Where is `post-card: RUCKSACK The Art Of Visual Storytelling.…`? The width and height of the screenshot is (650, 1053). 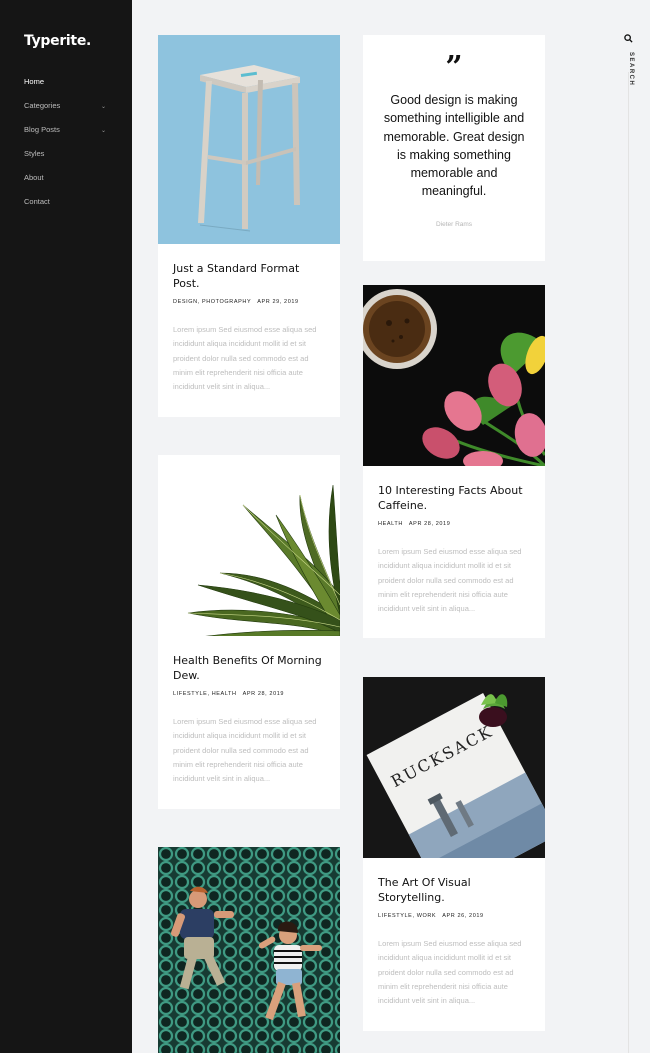 post-card: RUCKSACK The Art Of Visual Storytelling.… is located at coordinates (454, 854).